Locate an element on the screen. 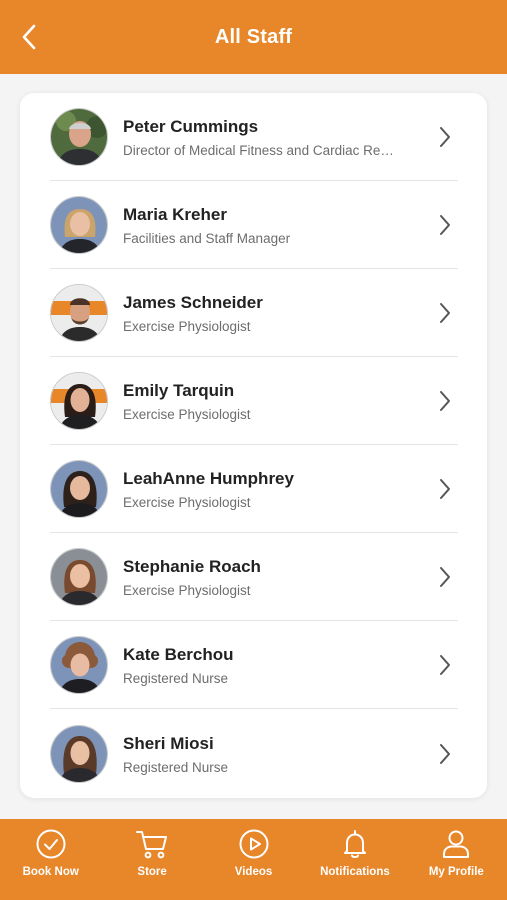 The image size is (507, 900). tab-book-now: Book Now is located at coordinates (50, 859).